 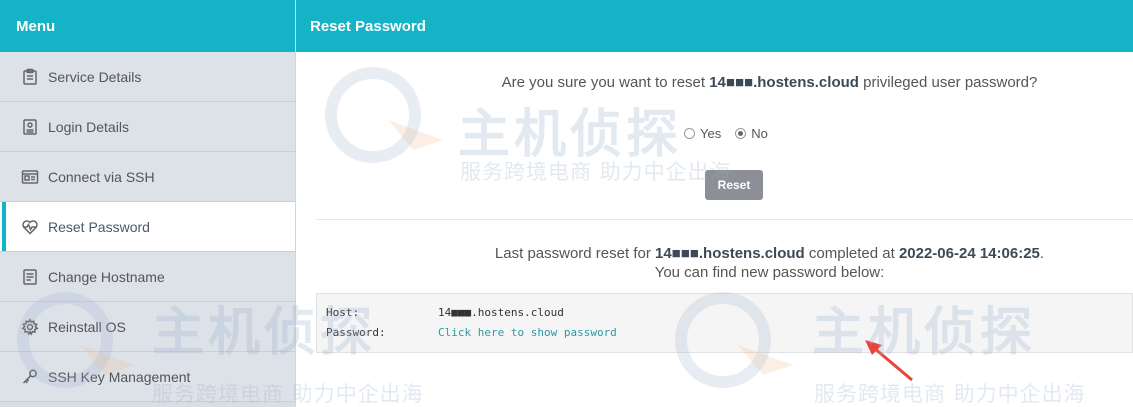 What do you see at coordinates (714, 26) in the screenshot?
I see `page-title: Reset Password` at bounding box center [714, 26].